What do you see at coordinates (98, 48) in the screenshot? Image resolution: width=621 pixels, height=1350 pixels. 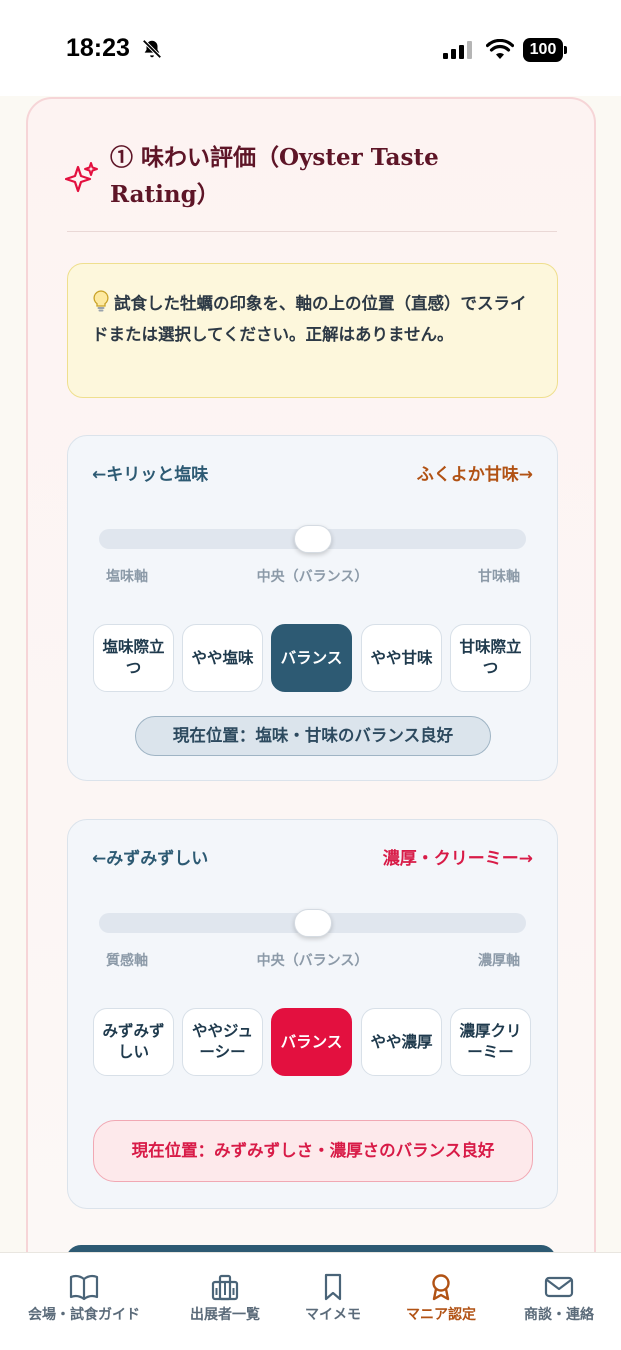 I see `status-time: 18:23` at bounding box center [98, 48].